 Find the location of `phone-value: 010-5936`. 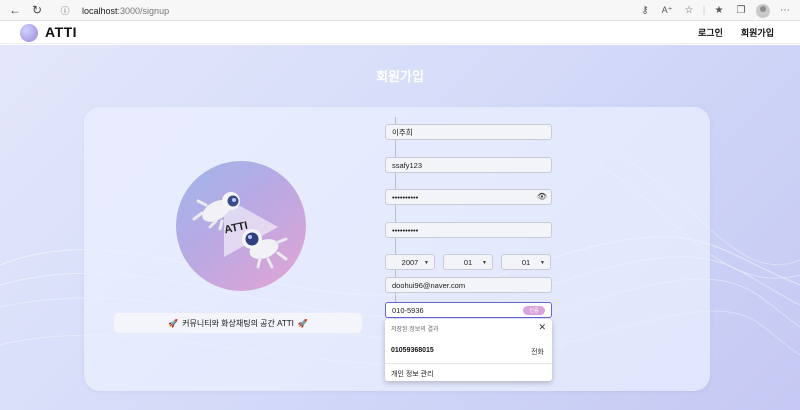

phone-value: 010-5936 is located at coordinates (408, 310).